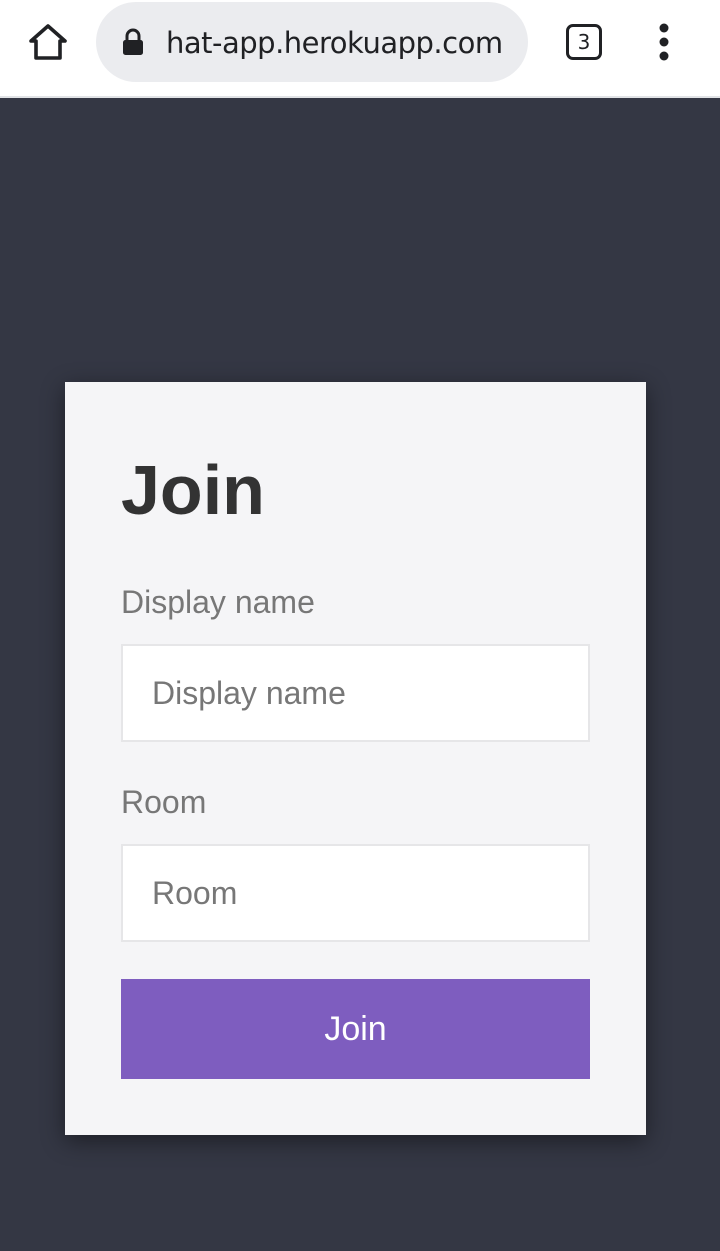  I want to click on home-icon, so click(48, 42).